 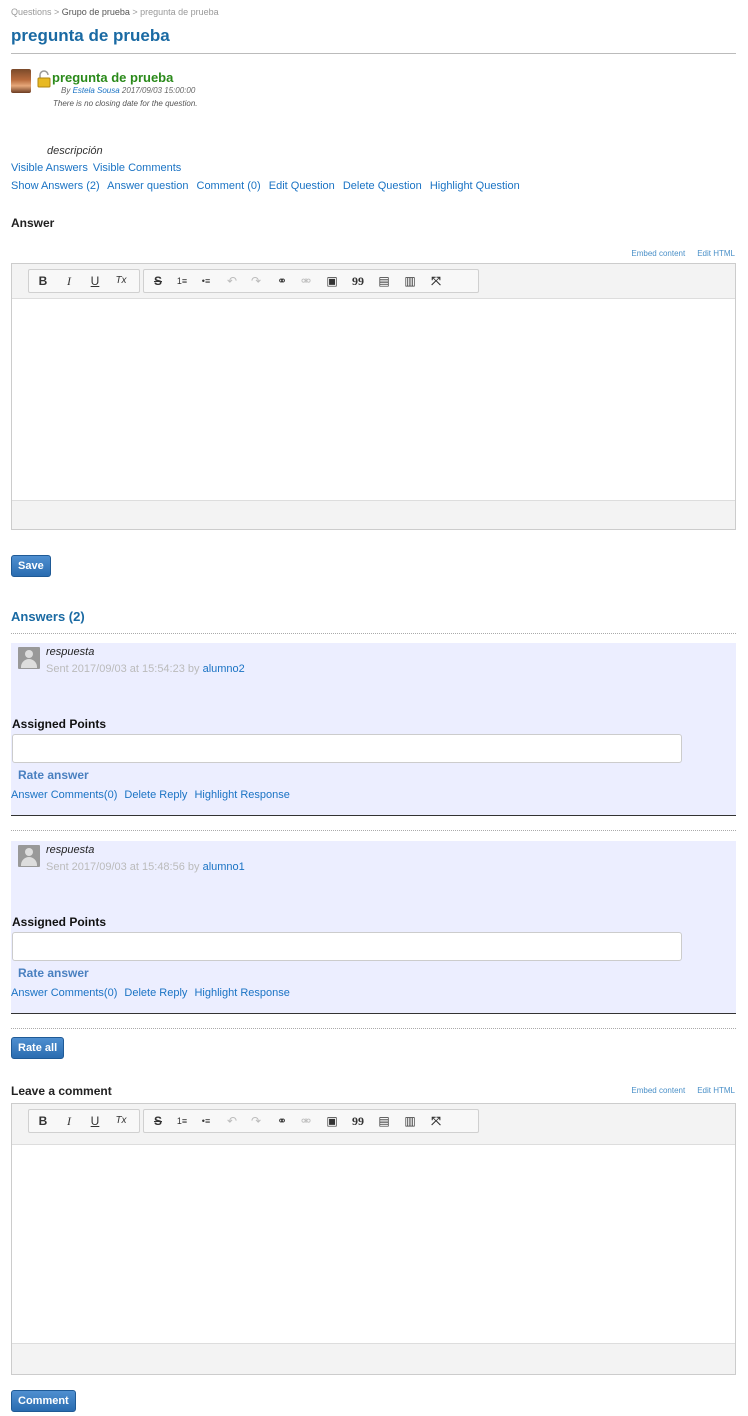 I want to click on visible-comments-link: Visible Comments, so click(x=137, y=168).